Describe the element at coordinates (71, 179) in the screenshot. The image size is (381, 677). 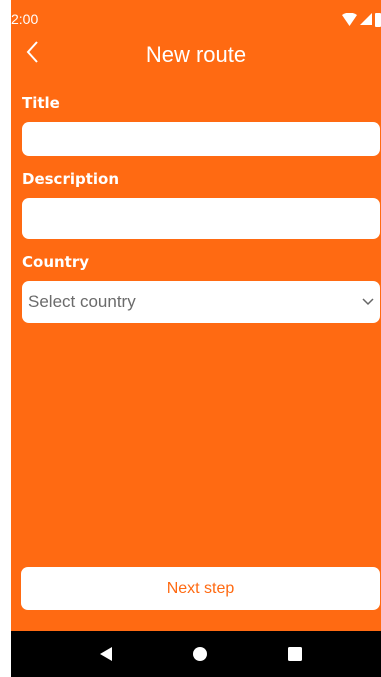
I see `description-label: Description` at that location.